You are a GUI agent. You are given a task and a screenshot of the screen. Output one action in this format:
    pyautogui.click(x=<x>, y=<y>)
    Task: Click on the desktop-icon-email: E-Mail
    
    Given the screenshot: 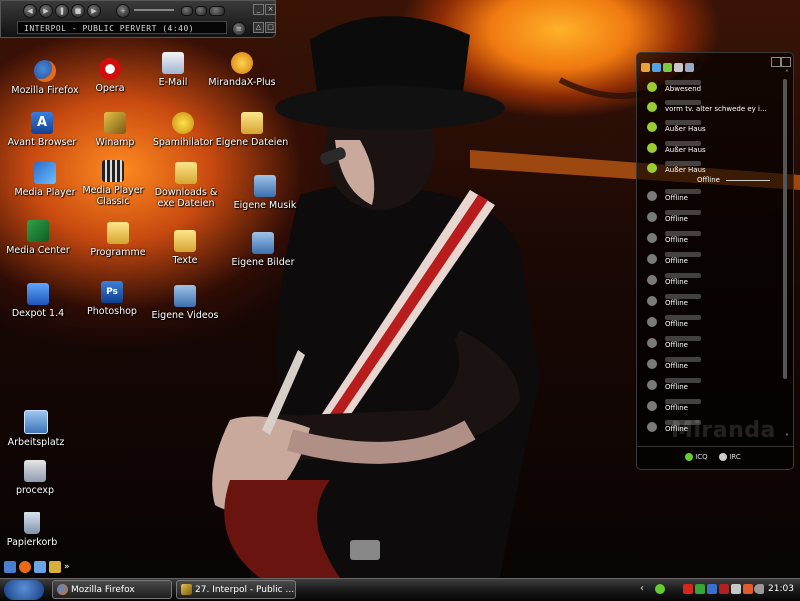 What is the action you would take?
    pyautogui.click(x=173, y=70)
    